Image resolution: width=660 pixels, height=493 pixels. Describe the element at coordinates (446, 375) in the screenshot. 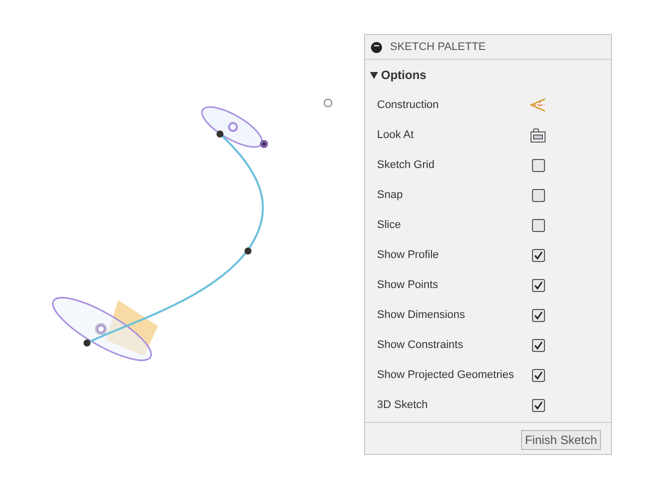

I see `option-label: Show Projected Geometries` at that location.